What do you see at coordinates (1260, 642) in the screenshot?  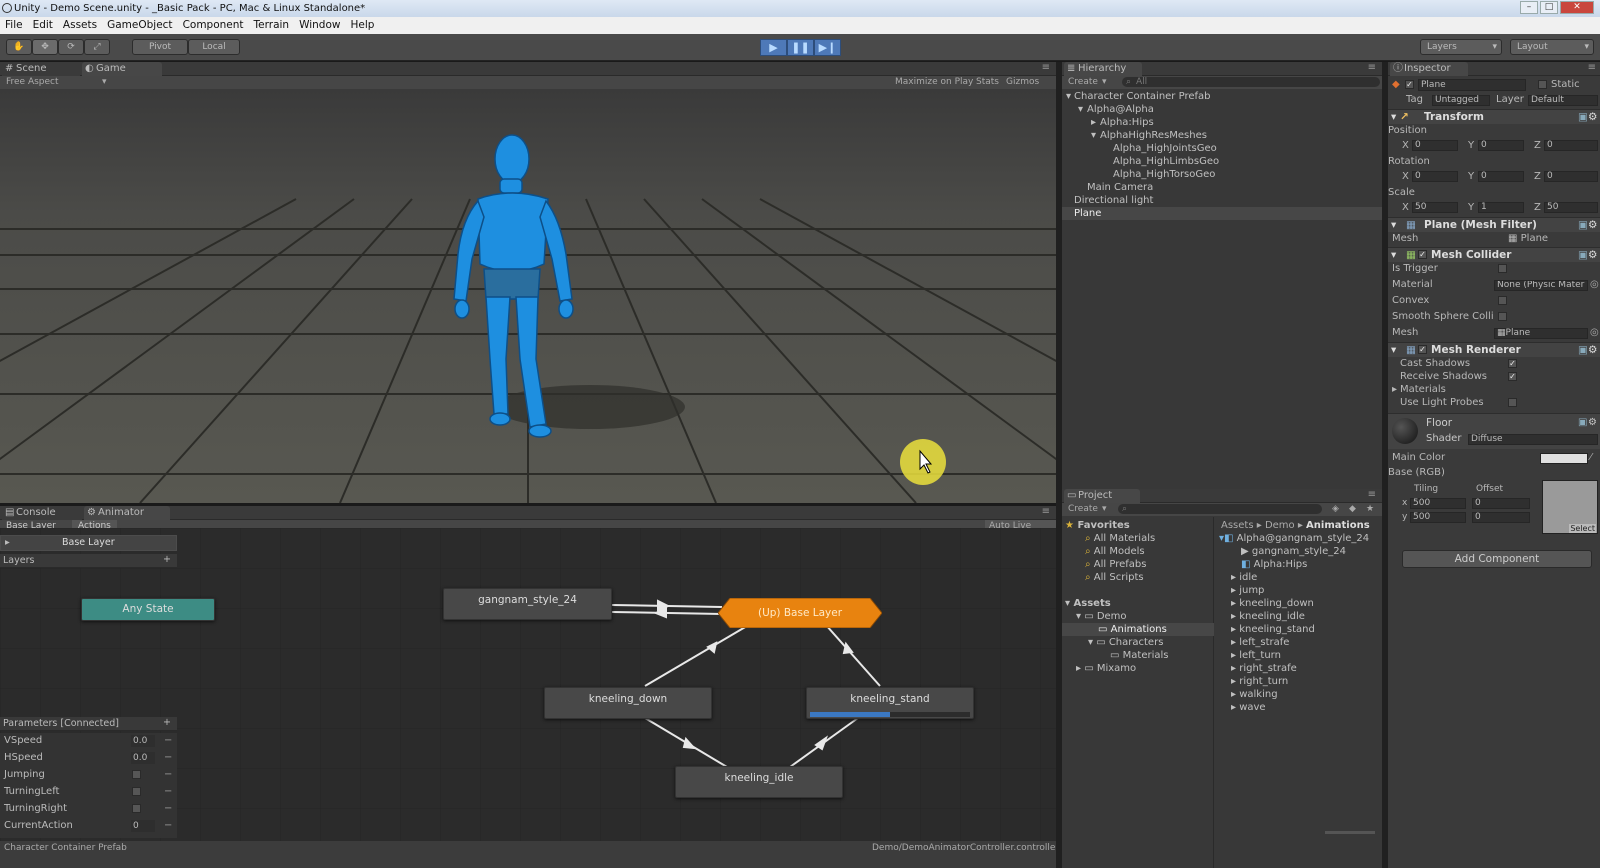 I see `file-item: ▸ left_strafe` at bounding box center [1260, 642].